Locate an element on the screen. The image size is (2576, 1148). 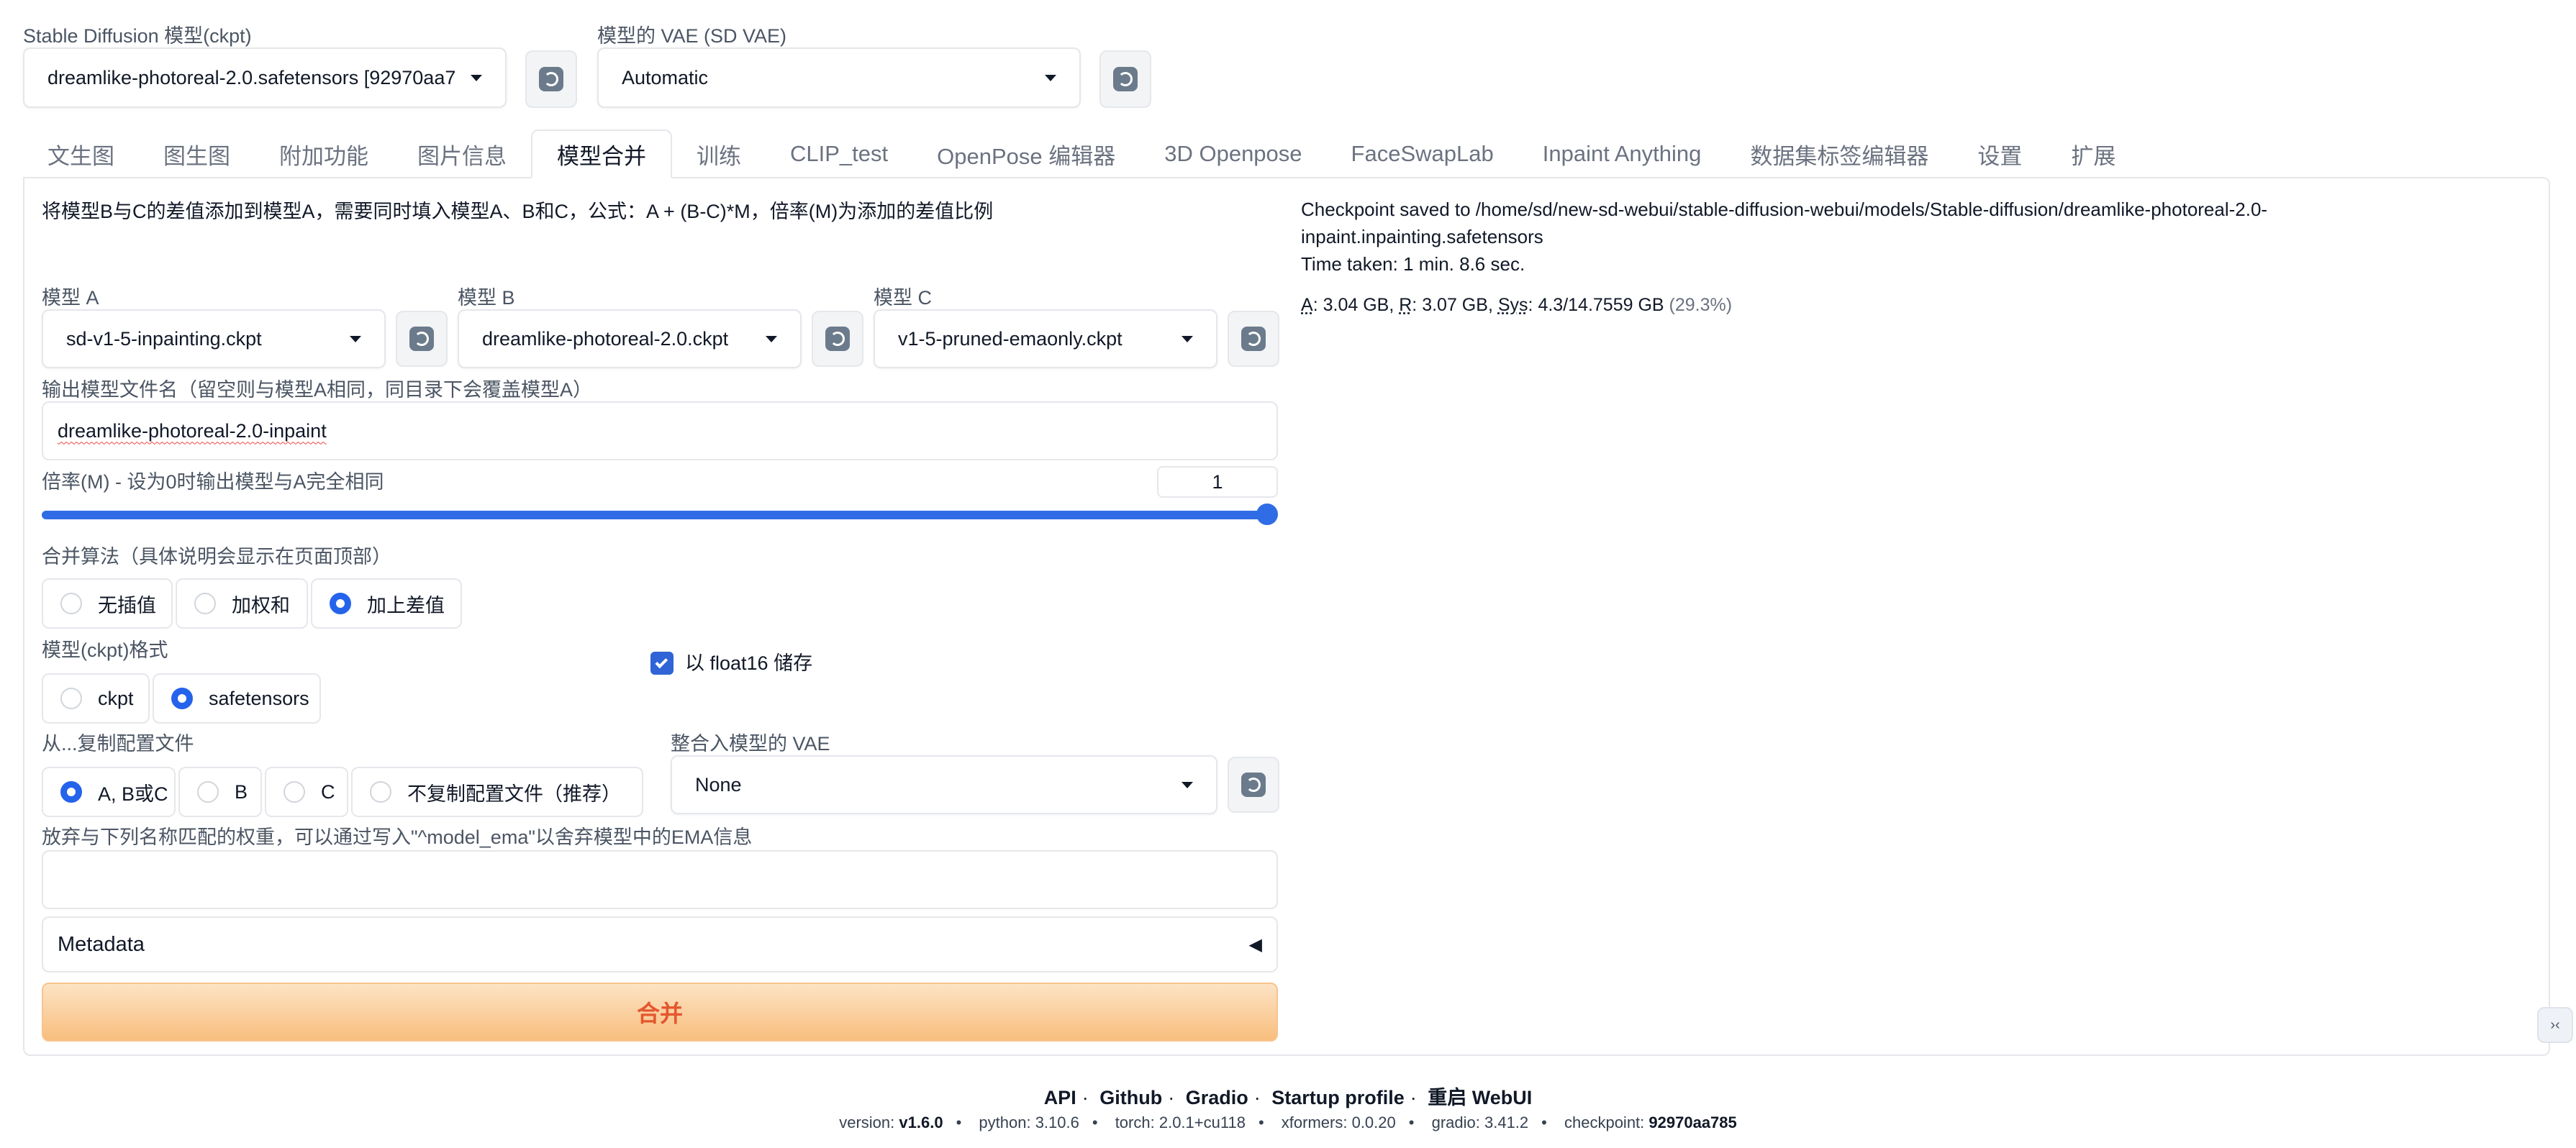
discard-weights-input is located at coordinates (660, 879).